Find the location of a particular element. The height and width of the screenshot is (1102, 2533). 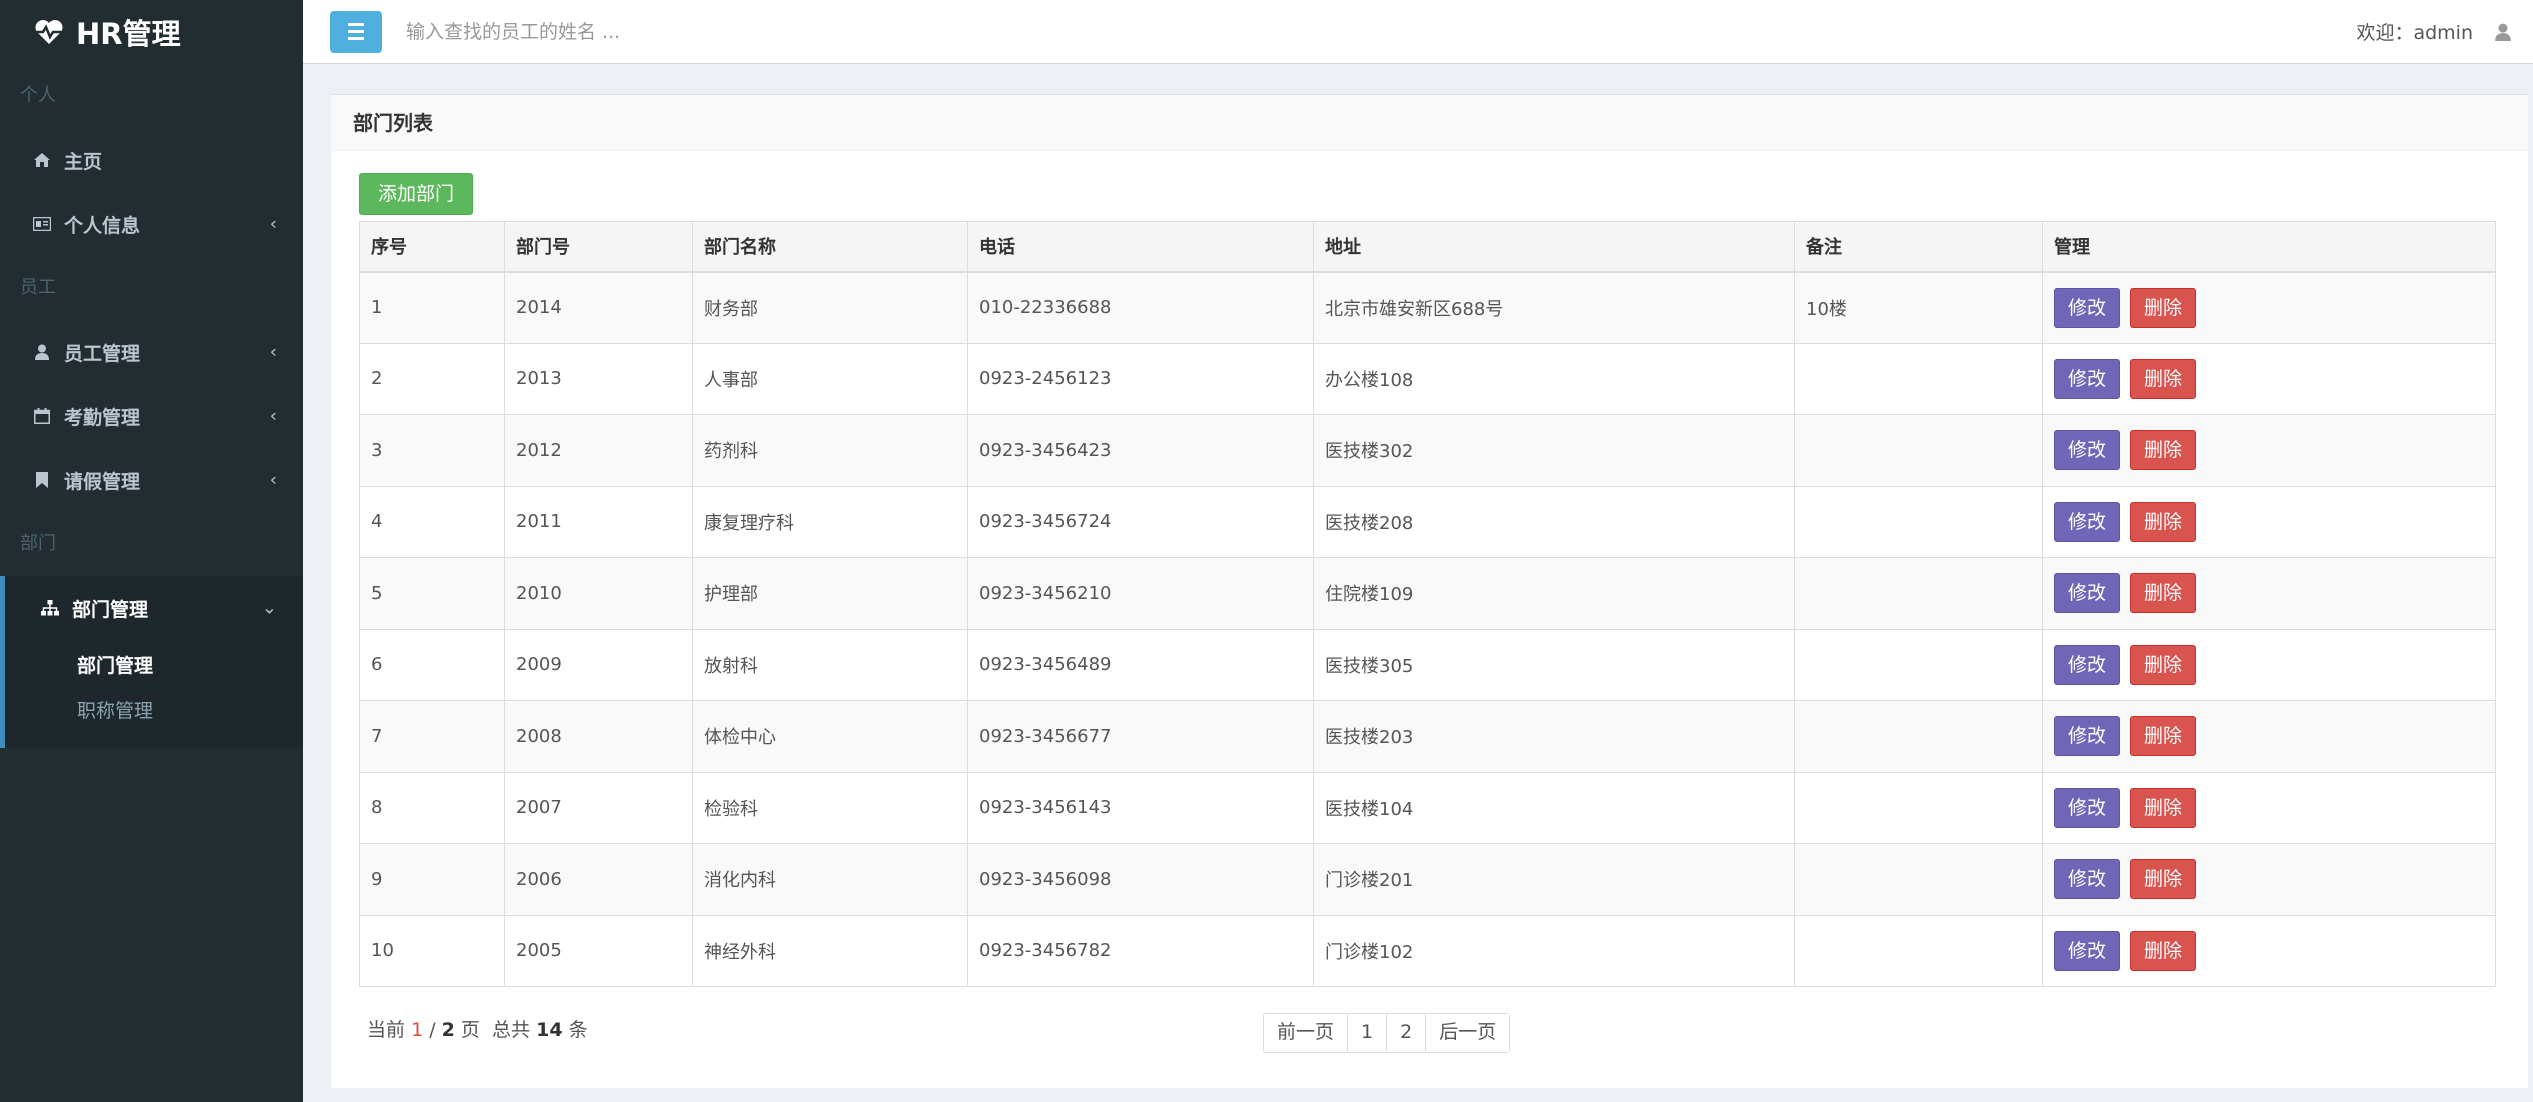

add-department-button: 添加部门 is located at coordinates (416, 194).